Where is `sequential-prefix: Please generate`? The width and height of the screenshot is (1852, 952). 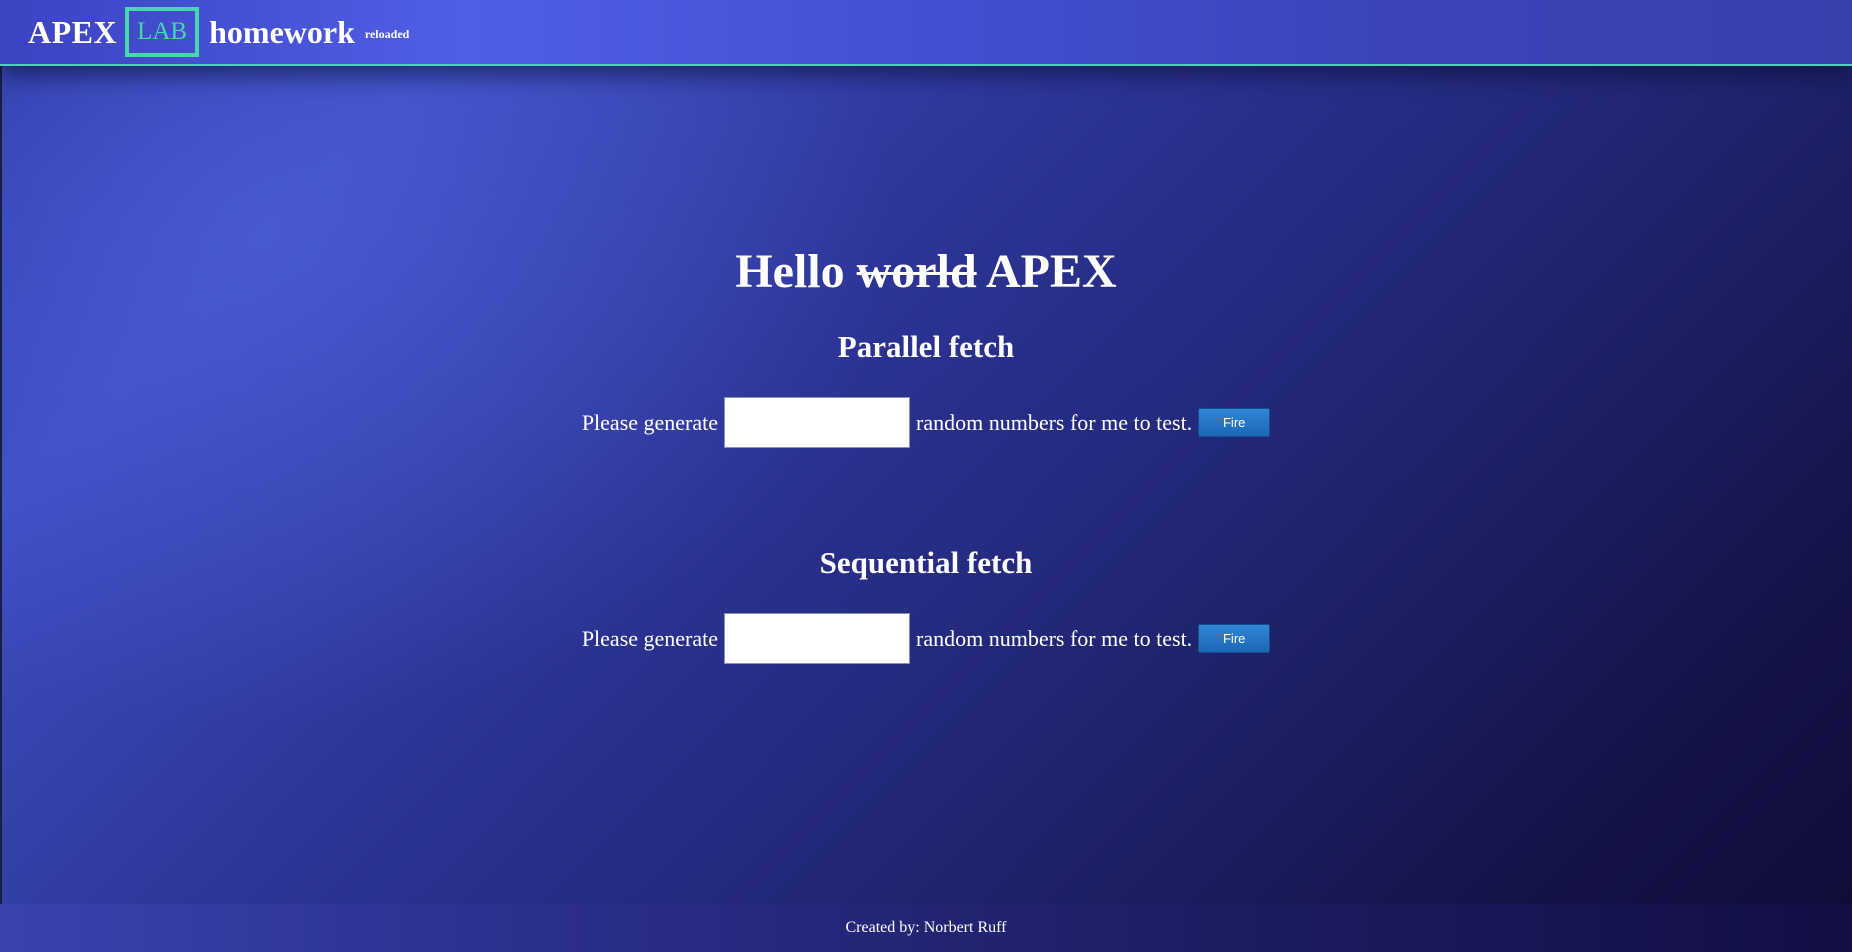 sequential-prefix: Please generate is located at coordinates (650, 638).